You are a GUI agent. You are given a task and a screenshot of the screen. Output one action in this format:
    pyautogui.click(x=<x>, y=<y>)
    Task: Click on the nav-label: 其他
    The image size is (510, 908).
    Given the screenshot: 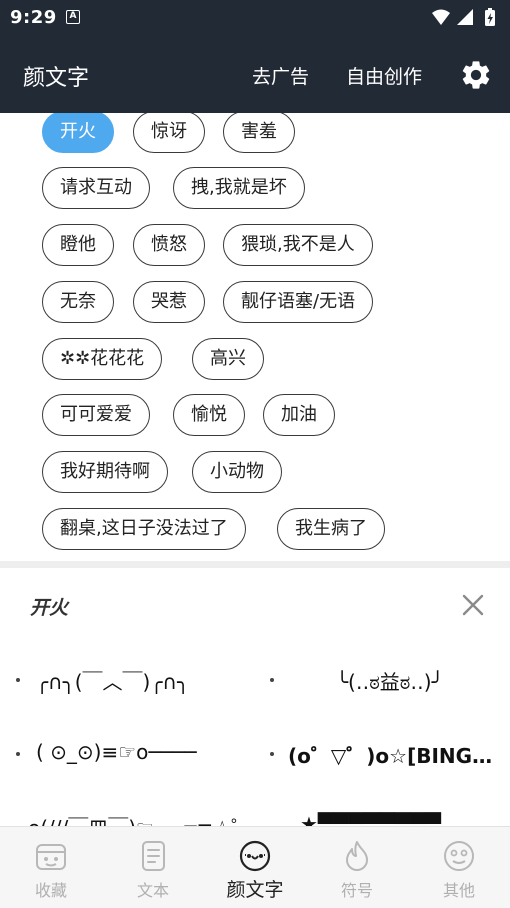 What is the action you would take?
    pyautogui.click(x=458, y=890)
    